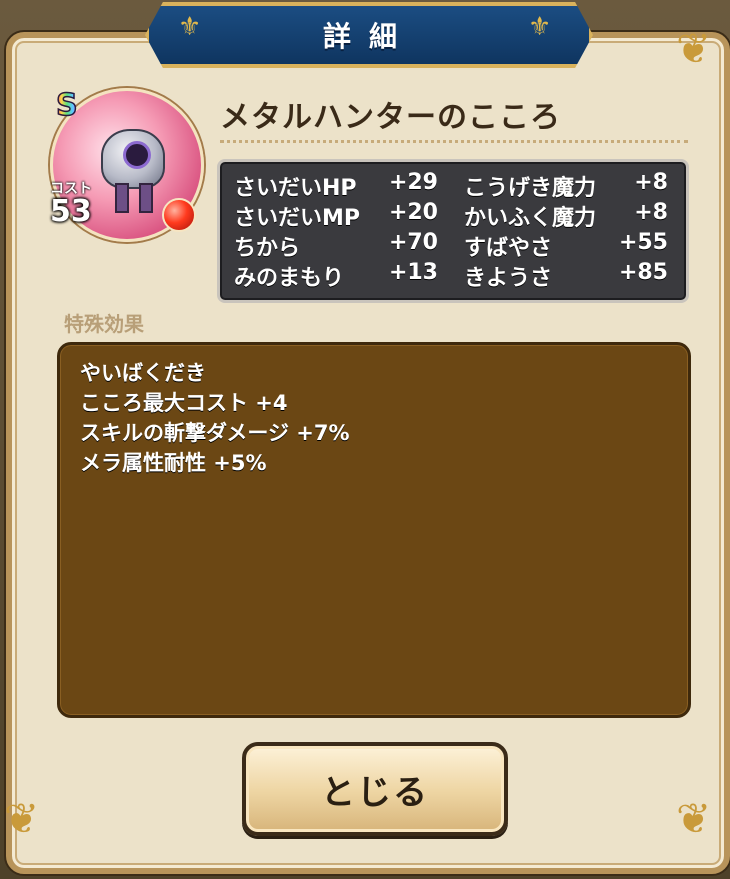 This screenshot has height=879, width=730. Describe the element at coordinates (413, 242) in the screenshot. I see `stat-value: +70` at that location.